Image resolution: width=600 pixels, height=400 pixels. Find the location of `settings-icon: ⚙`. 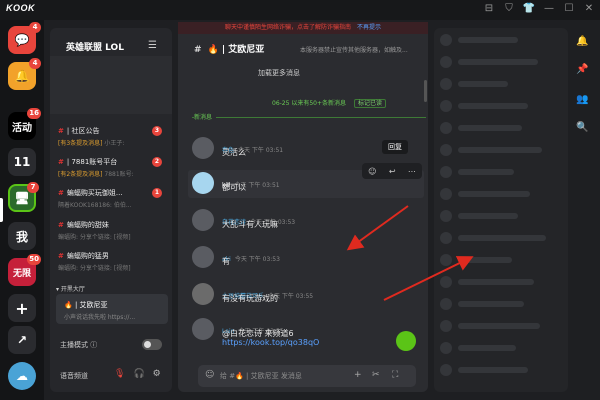

settings-icon: ⚙ is located at coordinates (157, 374).